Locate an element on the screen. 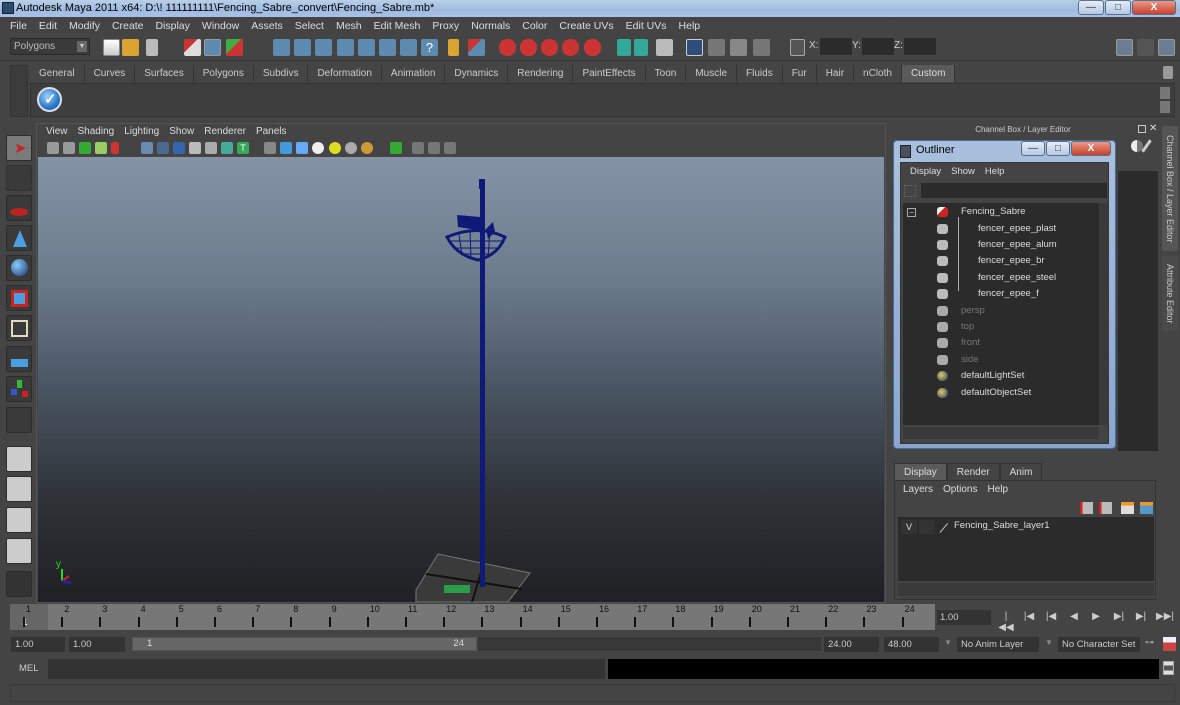 The height and width of the screenshot is (705, 1180). float-panel-icon is located at coordinates (1142, 129).